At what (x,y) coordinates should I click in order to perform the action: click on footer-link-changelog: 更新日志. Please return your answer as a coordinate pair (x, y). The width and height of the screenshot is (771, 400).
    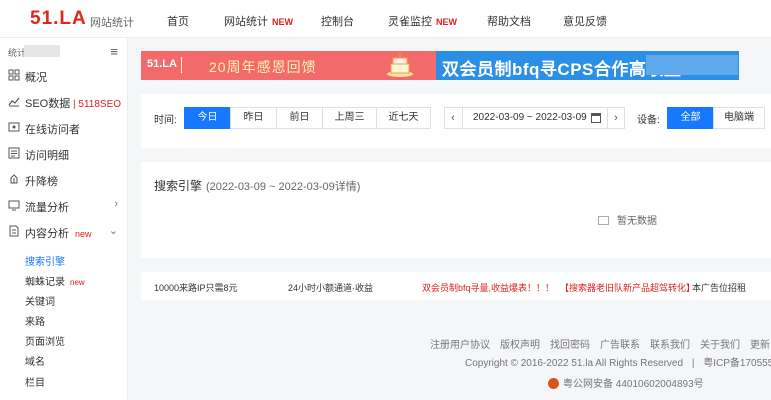
    Looking at the image, I should click on (760, 345).